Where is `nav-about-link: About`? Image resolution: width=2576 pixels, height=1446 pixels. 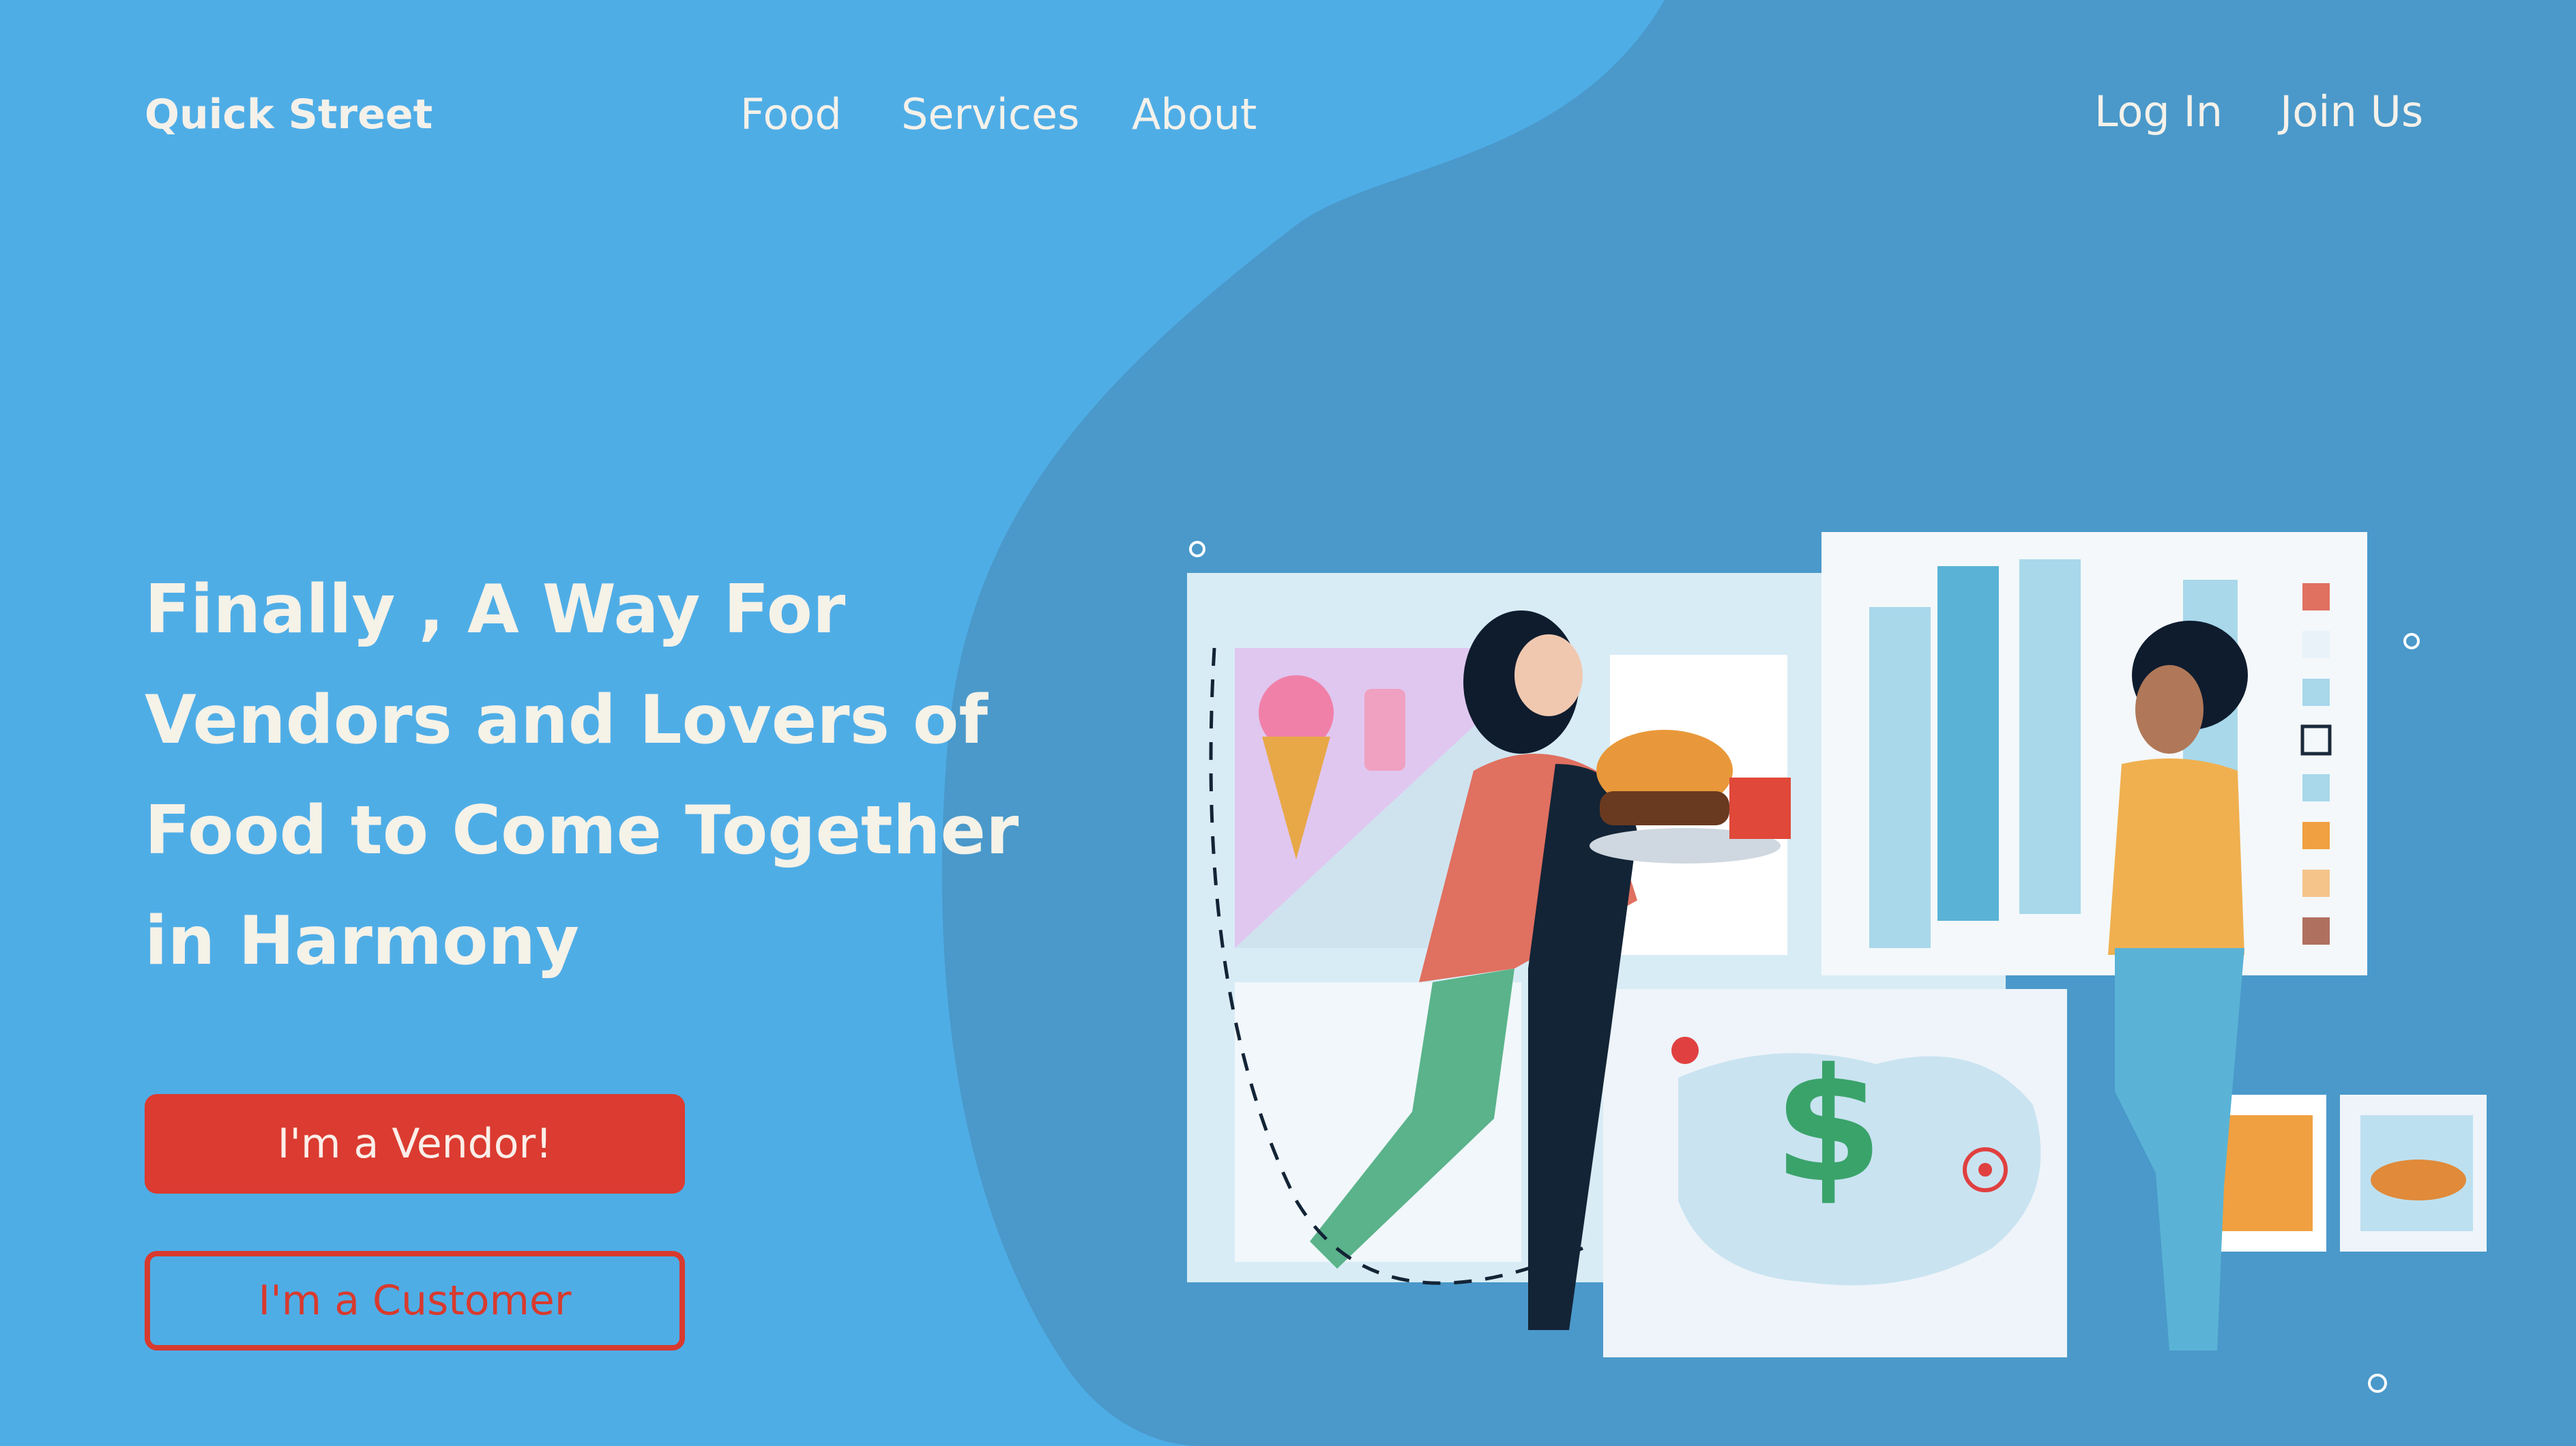
nav-about-link: About is located at coordinates (1194, 114).